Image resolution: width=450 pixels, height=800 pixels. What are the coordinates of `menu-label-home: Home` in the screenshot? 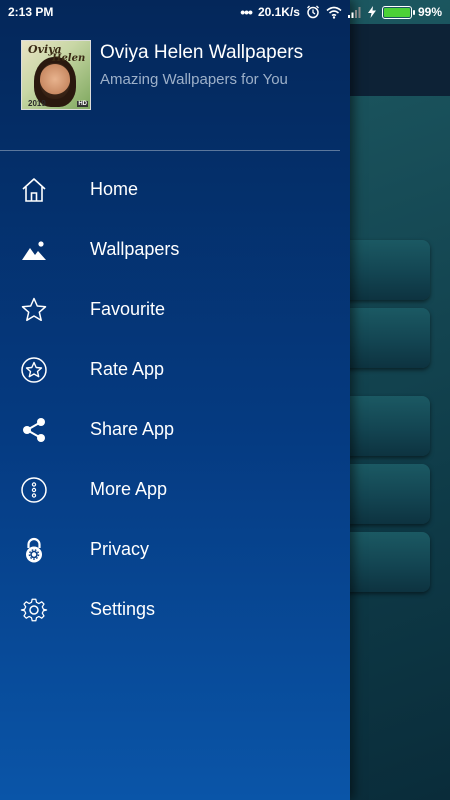 It's located at (114, 189).